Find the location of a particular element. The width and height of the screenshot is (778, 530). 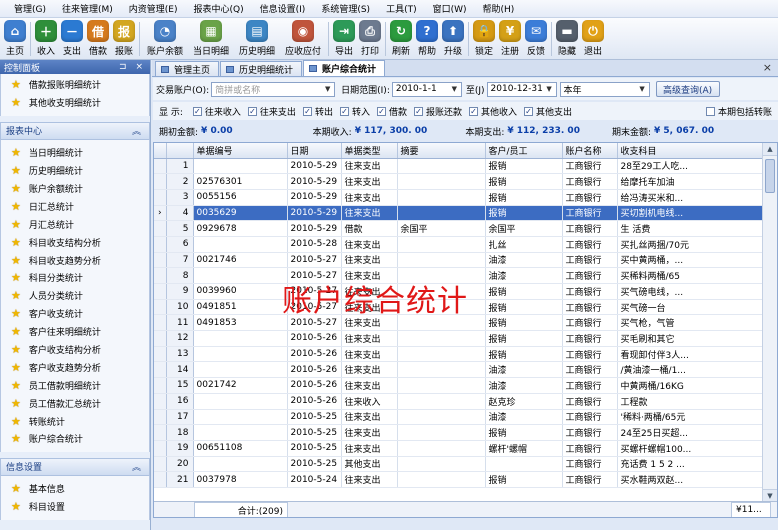

table-cell: 0021746 is located at coordinates (240, 260).